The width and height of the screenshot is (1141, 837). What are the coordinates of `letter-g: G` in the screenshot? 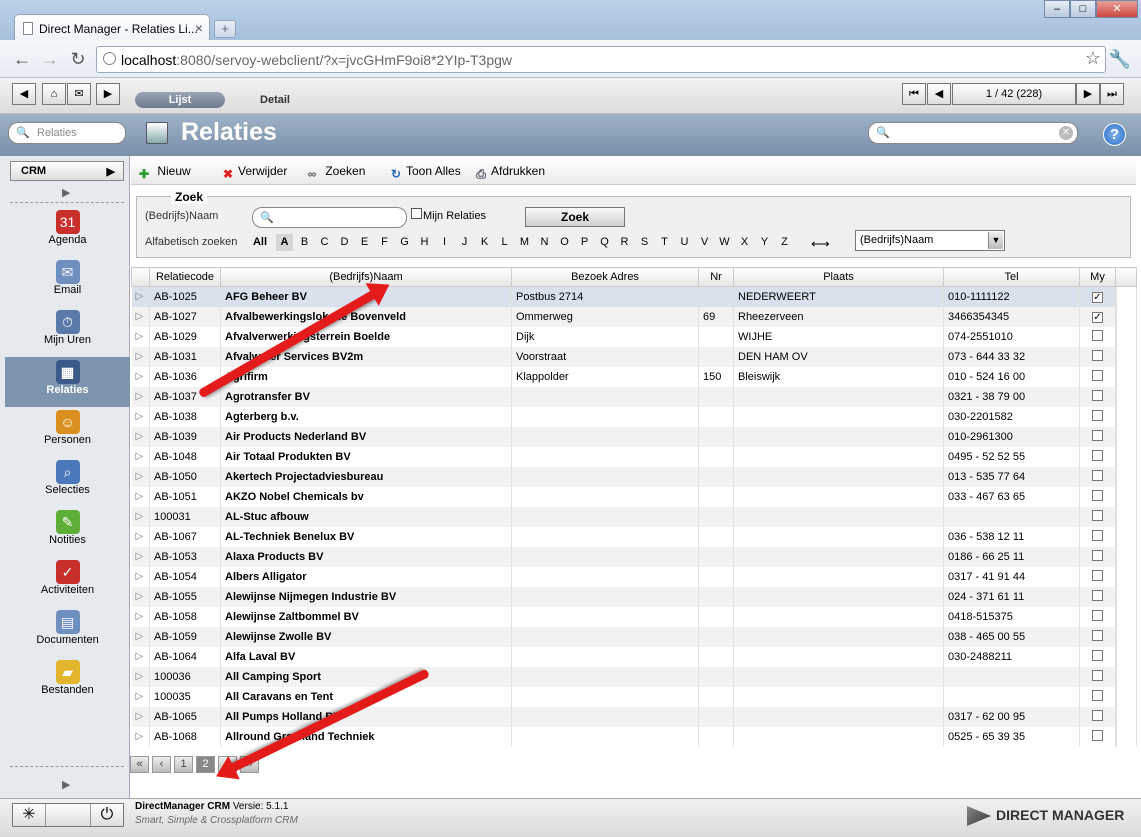 It's located at (404, 242).